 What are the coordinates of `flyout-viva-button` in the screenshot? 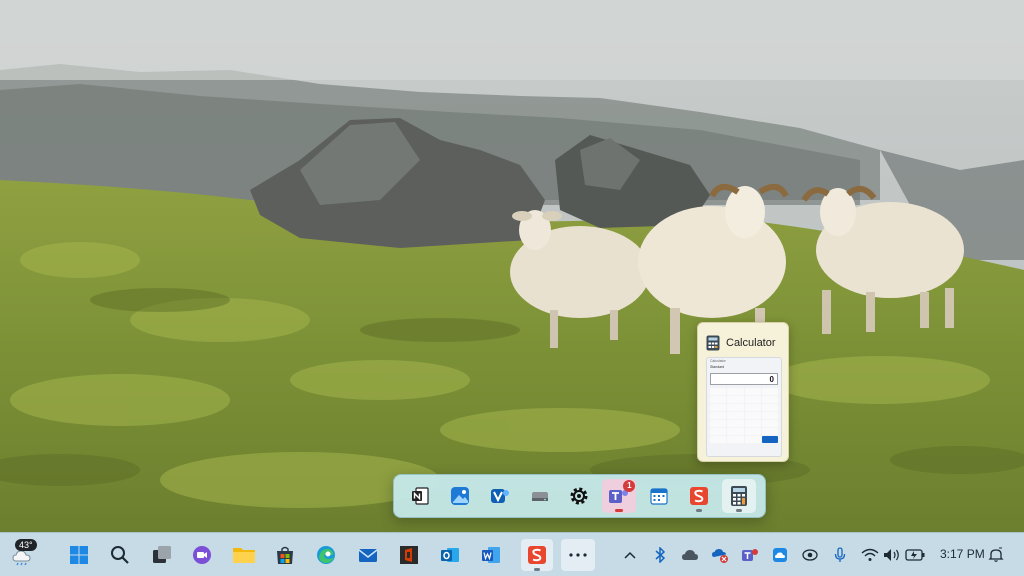 It's located at (500, 496).